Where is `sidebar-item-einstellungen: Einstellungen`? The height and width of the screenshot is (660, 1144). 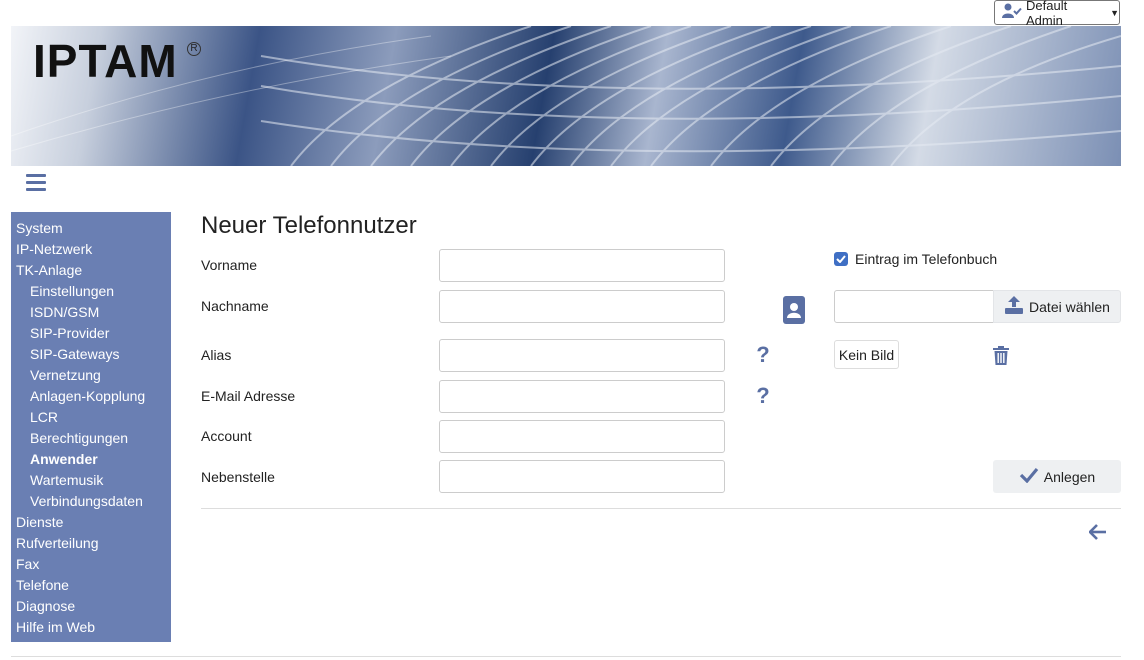
sidebar-item-einstellungen: Einstellungen is located at coordinates (91, 291).